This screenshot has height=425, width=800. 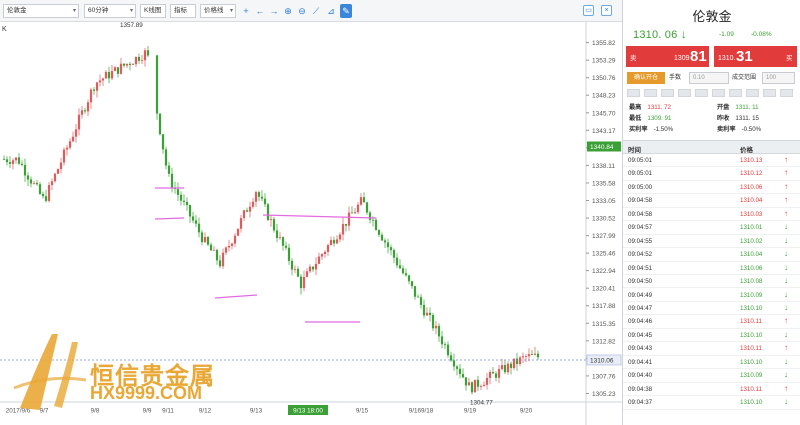 What do you see at coordinates (606, 10) in the screenshot?
I see `close-icon: ×` at bounding box center [606, 10].